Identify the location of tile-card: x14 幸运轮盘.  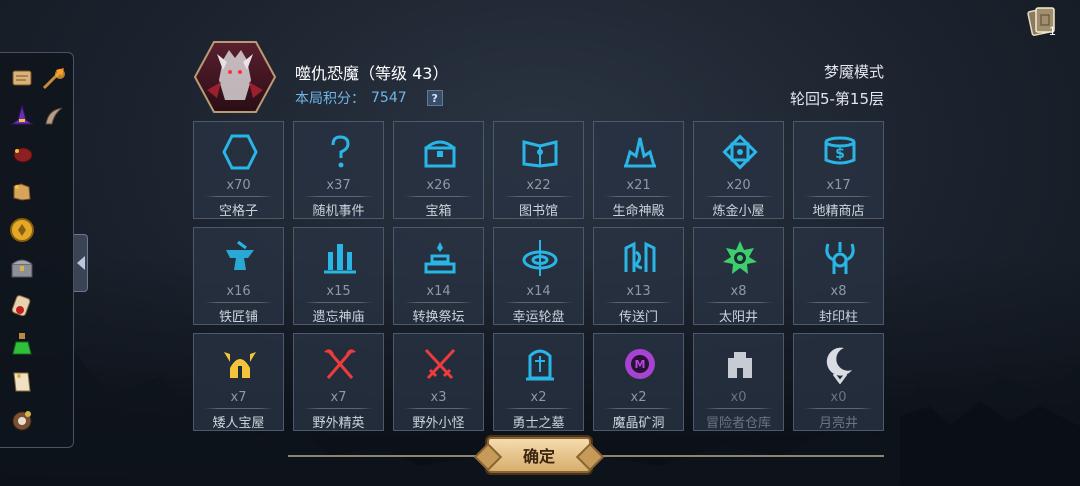
(538, 276).